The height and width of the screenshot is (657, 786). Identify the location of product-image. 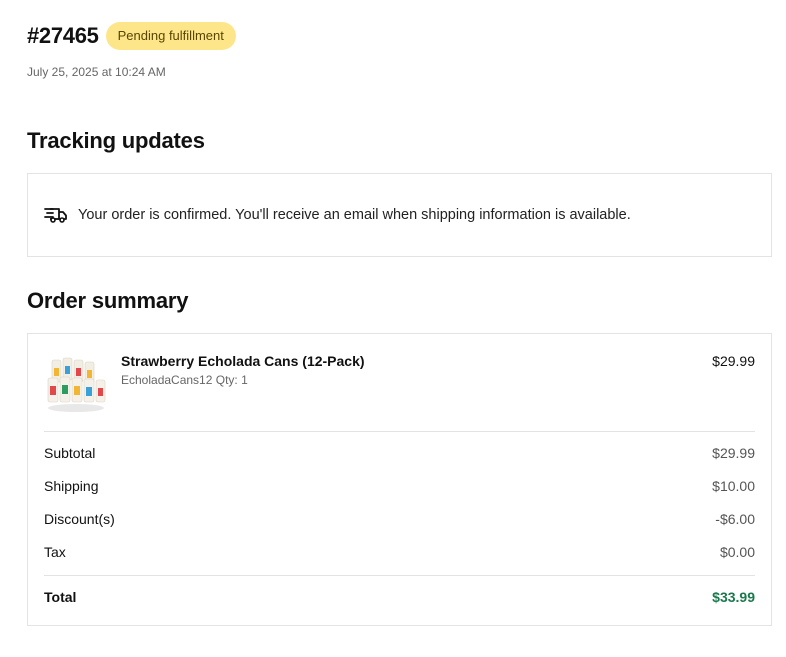
(76, 382).